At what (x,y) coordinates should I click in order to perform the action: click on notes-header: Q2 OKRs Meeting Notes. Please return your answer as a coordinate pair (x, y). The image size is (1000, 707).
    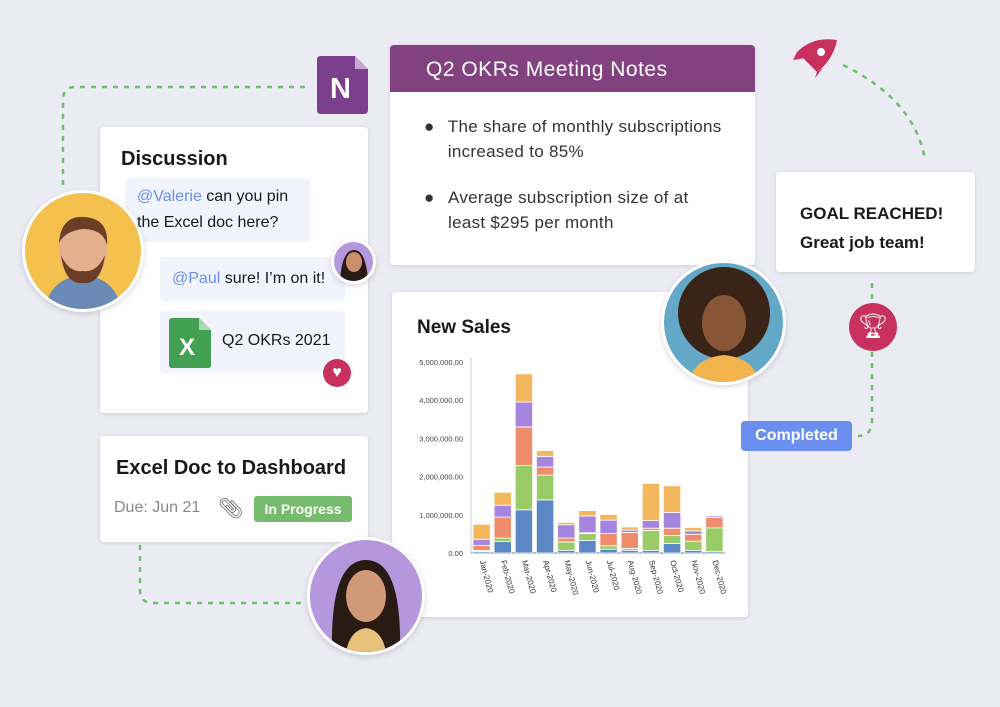
    Looking at the image, I should click on (572, 68).